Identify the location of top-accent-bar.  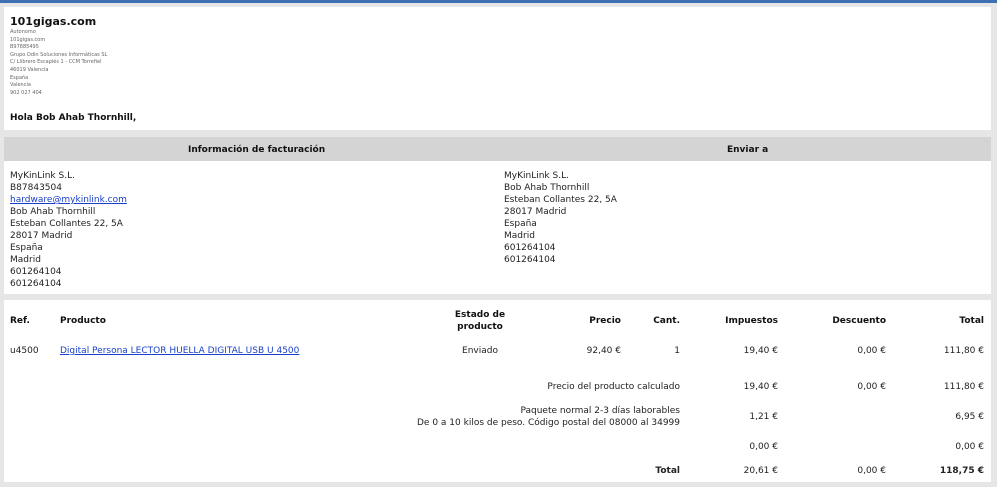
(498, 1).